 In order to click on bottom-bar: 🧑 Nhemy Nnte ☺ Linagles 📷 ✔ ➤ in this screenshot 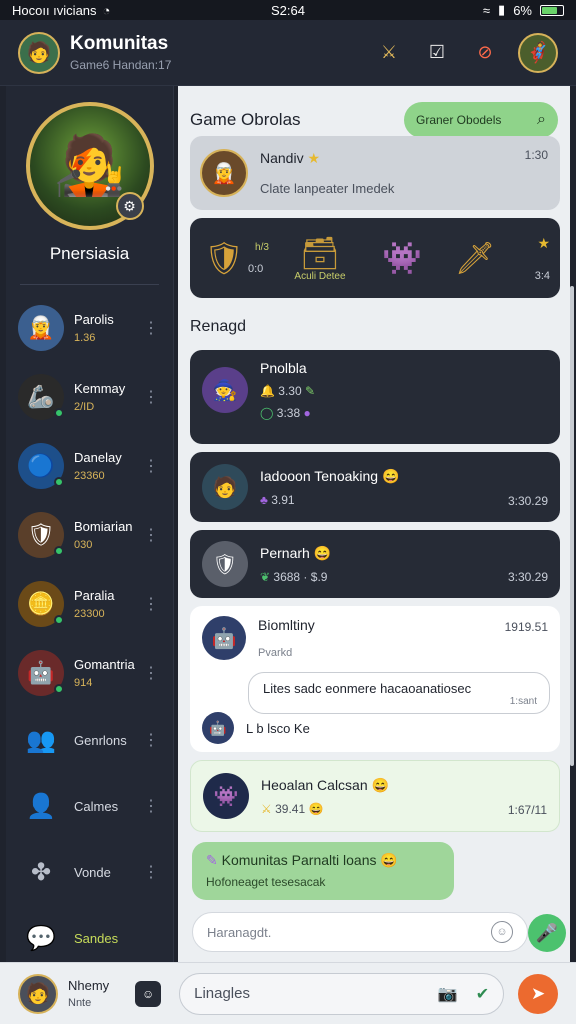, I will do `click(288, 993)`.